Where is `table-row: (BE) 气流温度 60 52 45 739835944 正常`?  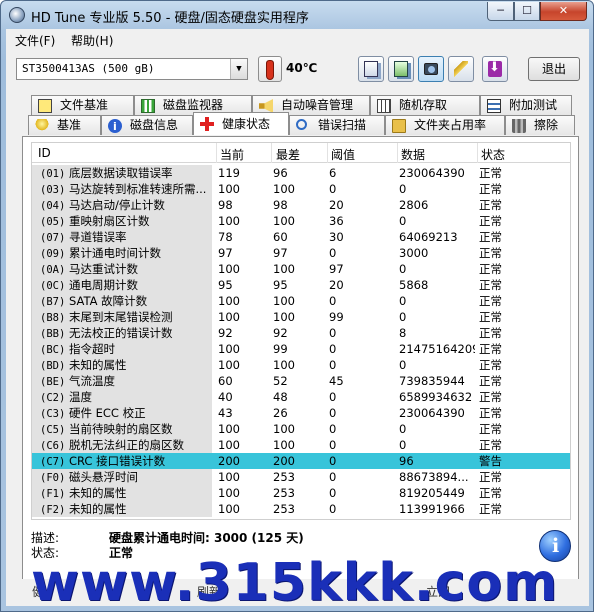
table-row: (BE) 气流温度 60 52 45 739835944 正常 is located at coordinates (301, 381).